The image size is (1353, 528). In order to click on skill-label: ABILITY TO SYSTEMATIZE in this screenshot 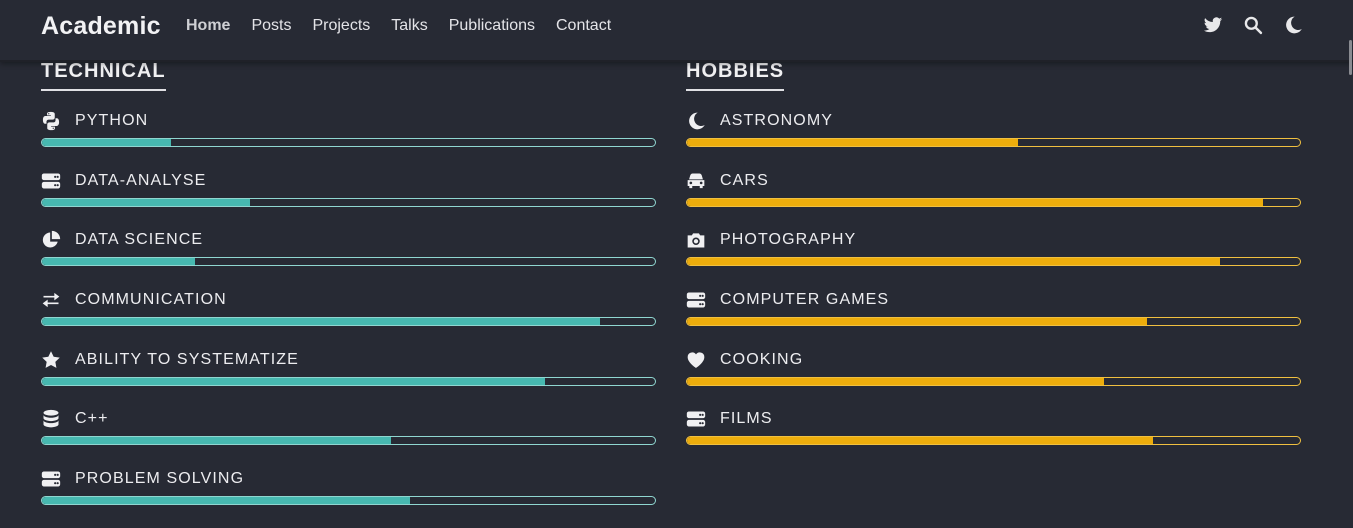, I will do `click(187, 359)`.